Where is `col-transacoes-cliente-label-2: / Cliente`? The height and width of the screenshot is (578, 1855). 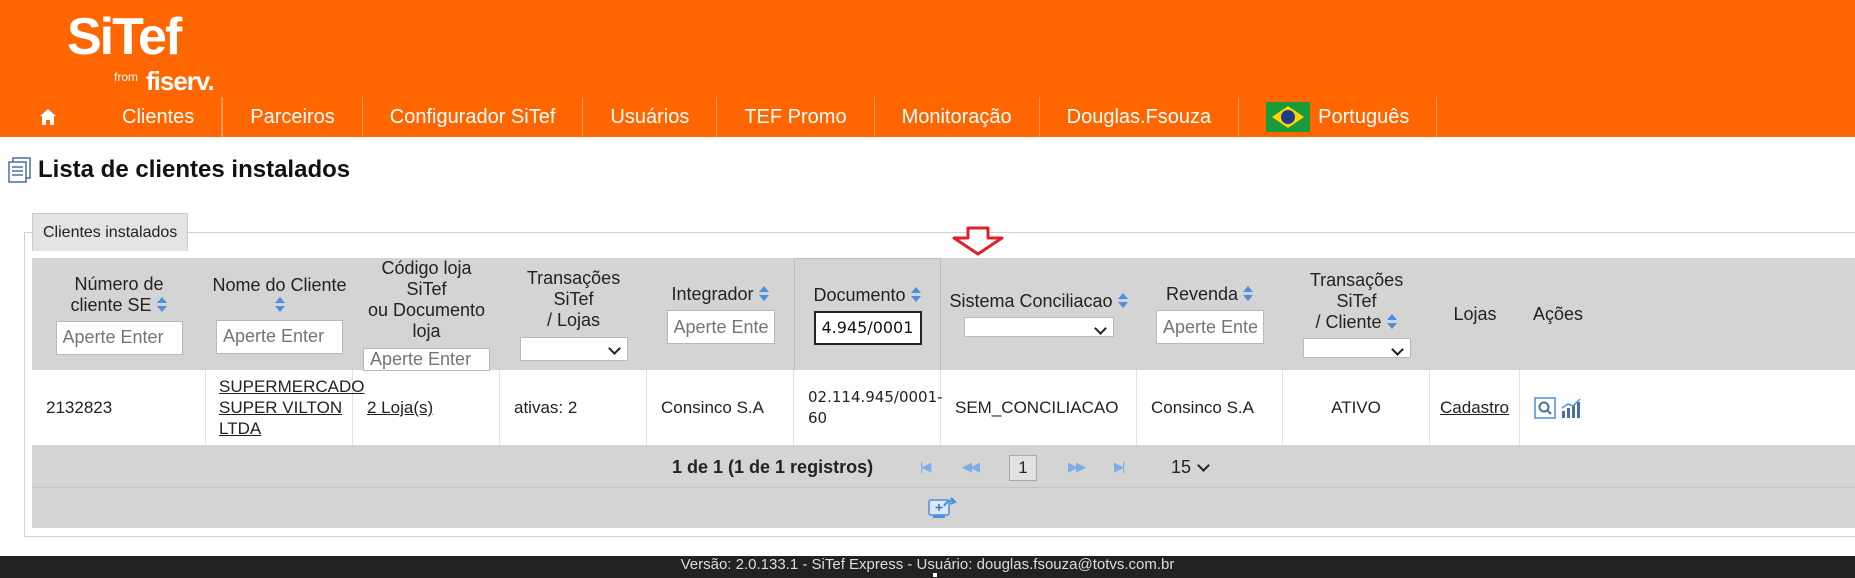 col-transacoes-cliente-label-2: / Cliente is located at coordinates (1348, 322).